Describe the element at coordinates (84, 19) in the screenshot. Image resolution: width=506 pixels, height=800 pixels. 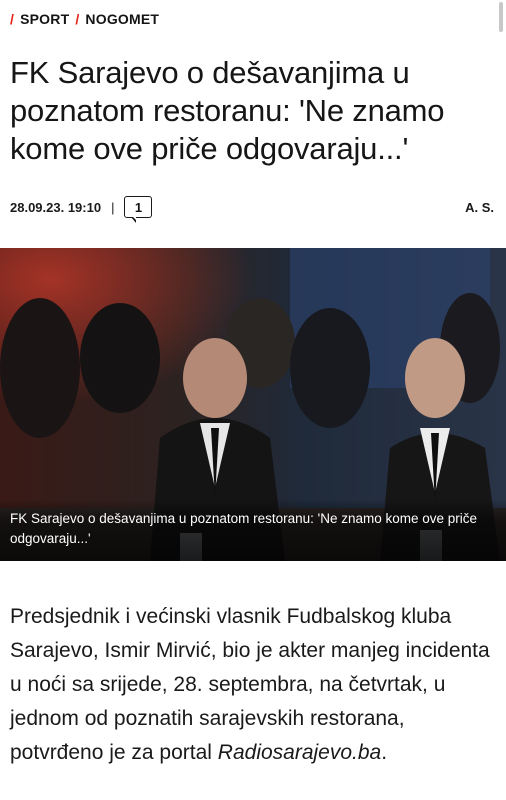
I see `breadcrumb: / SPORT / NOGOMET` at that location.